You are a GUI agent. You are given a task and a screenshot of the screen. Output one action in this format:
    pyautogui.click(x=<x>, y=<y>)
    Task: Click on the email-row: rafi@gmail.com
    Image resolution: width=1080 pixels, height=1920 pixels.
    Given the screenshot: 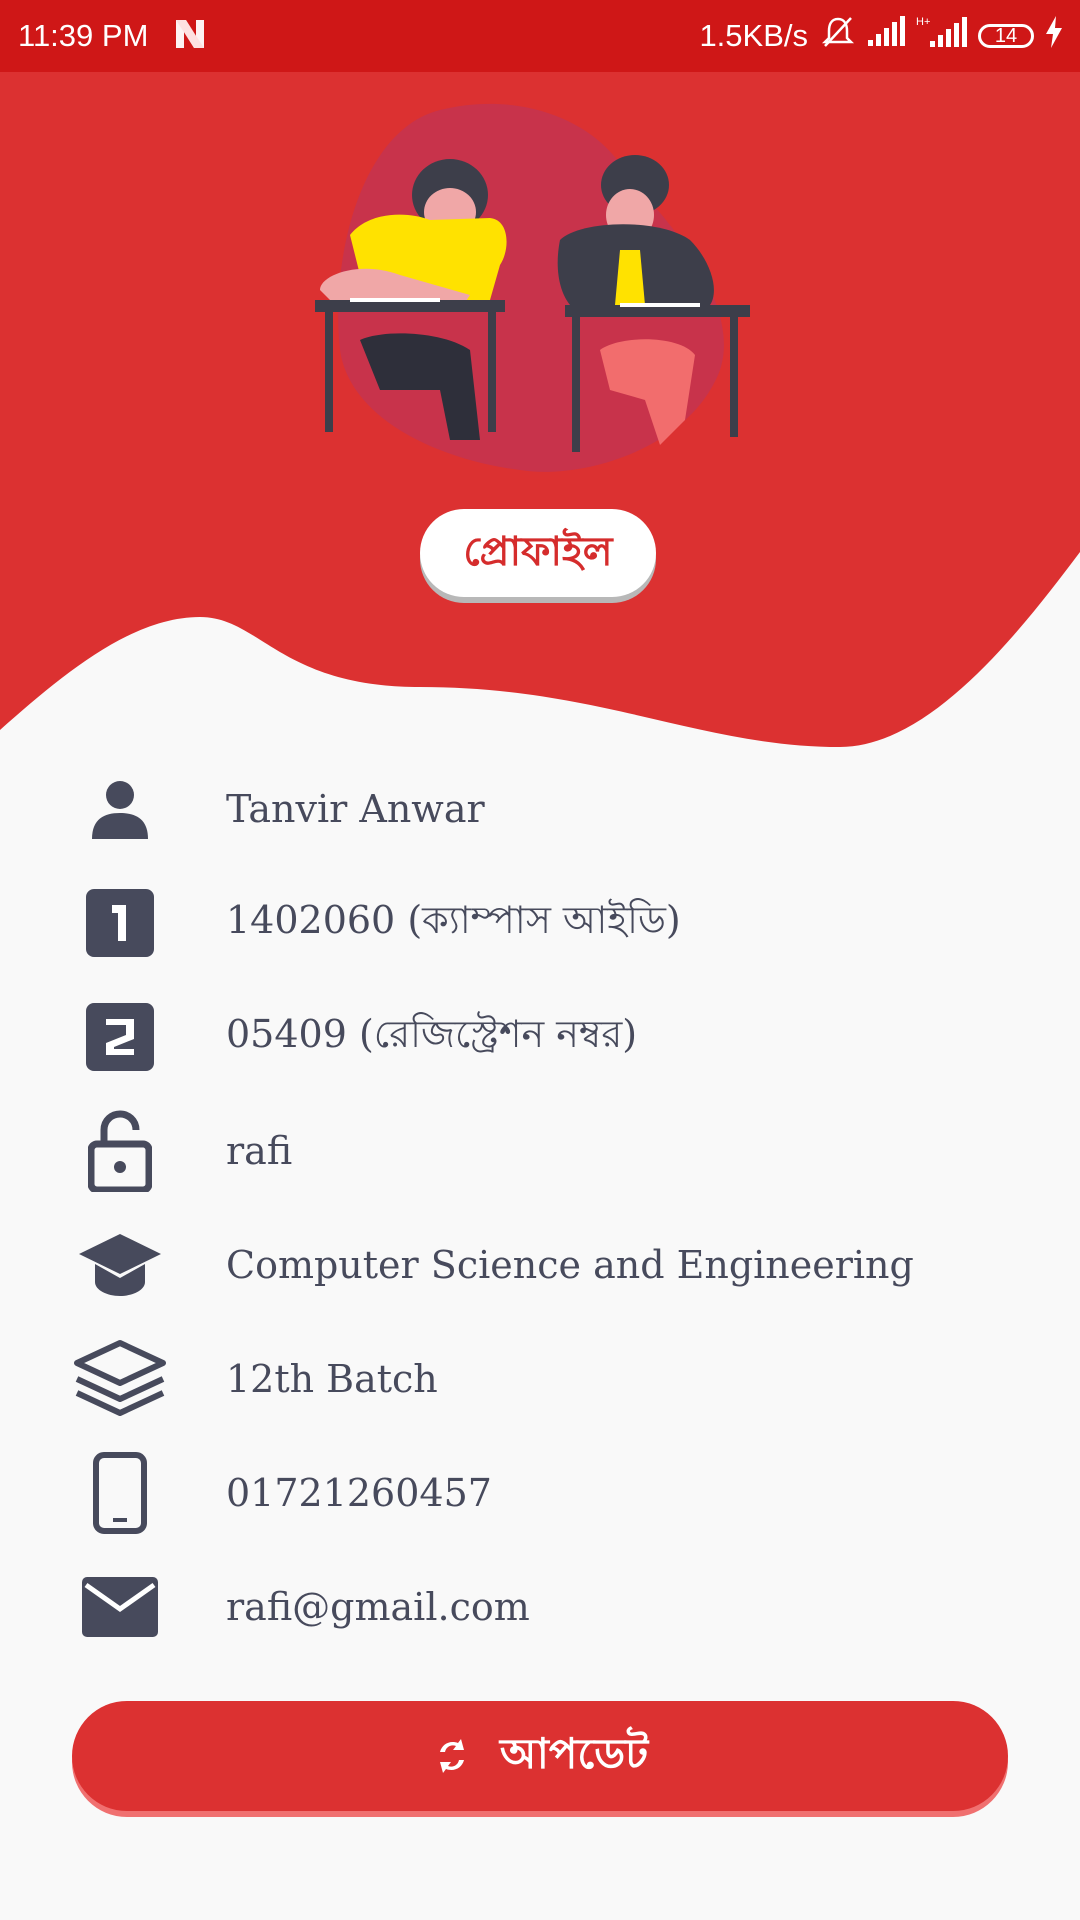 What is the action you would take?
    pyautogui.click(x=540, y=1607)
    